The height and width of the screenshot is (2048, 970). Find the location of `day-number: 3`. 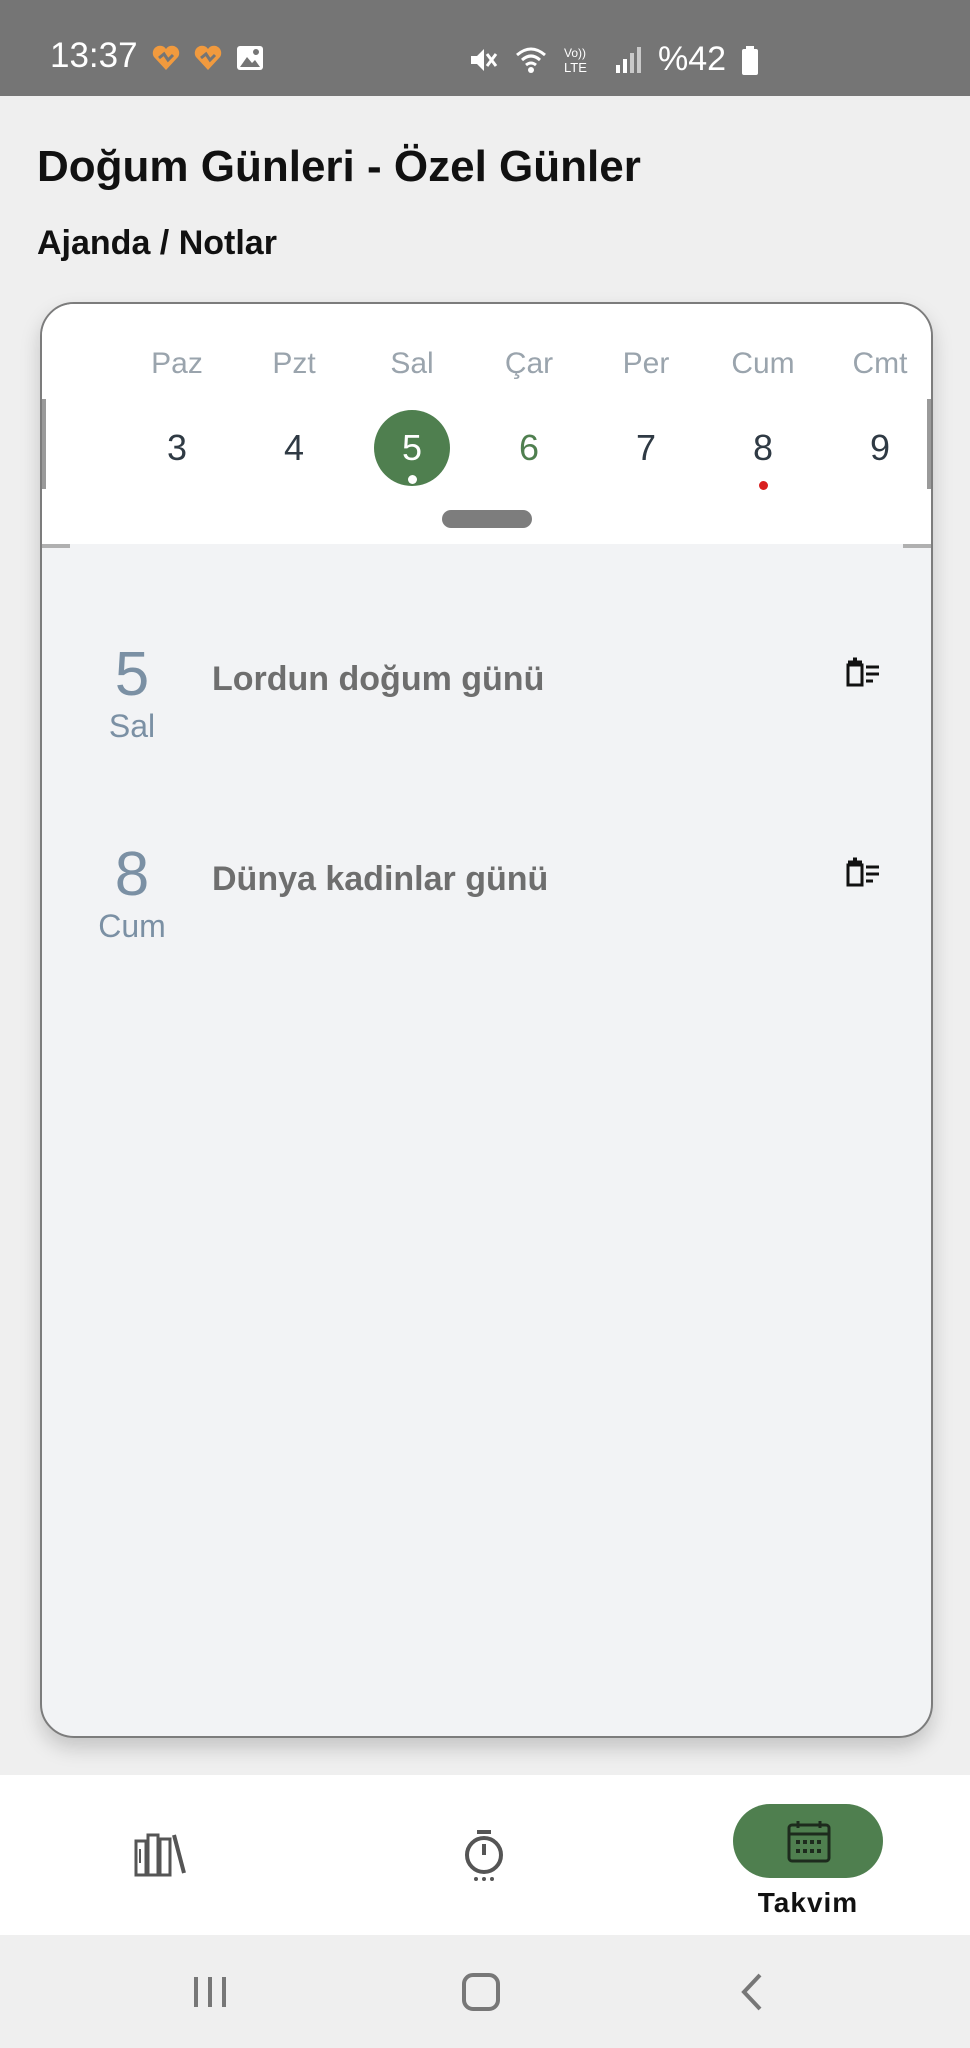

day-number: 3 is located at coordinates (177, 448).